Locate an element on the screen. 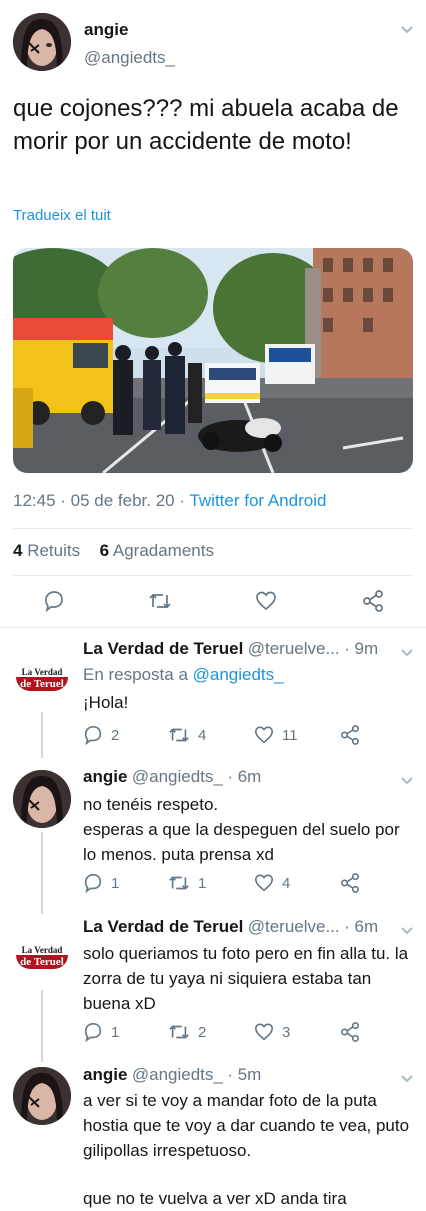  reply-context-handle: @angiedts_ is located at coordinates (238, 674).